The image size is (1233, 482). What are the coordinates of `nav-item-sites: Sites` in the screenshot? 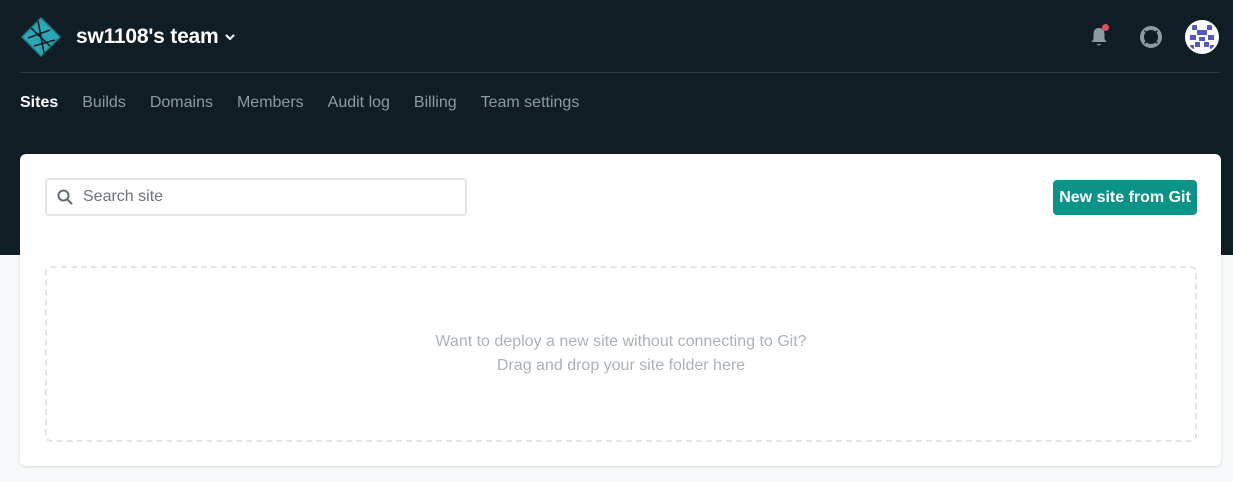 It's located at (39, 103).